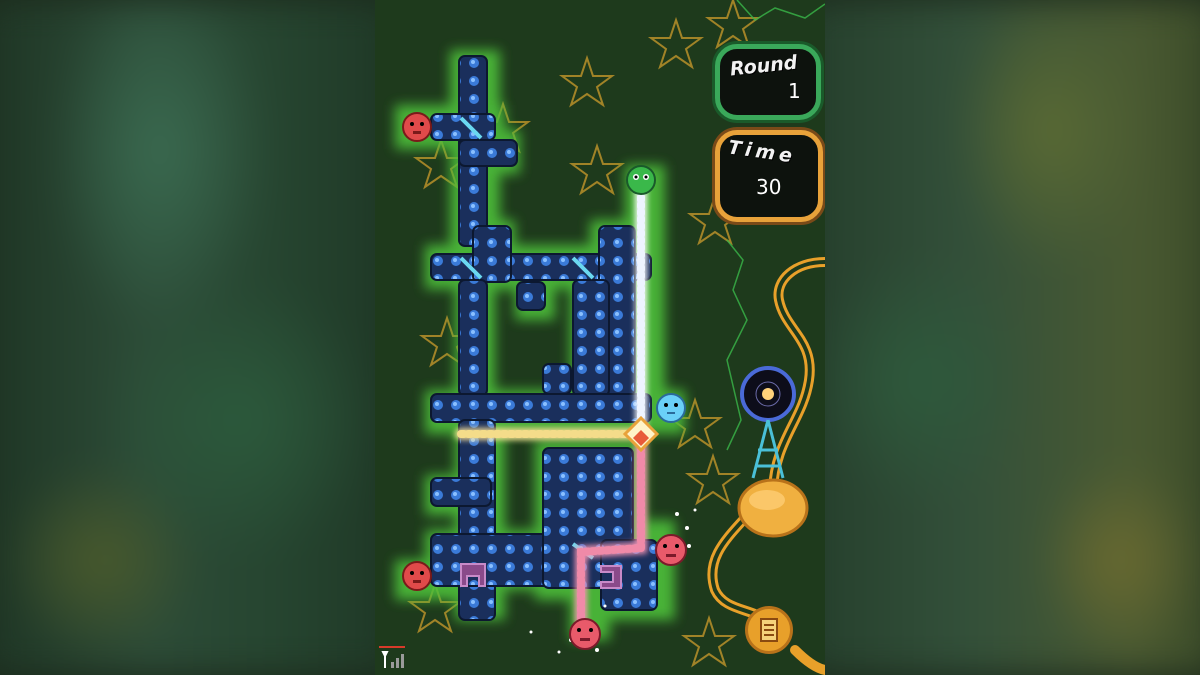 The width and height of the screenshot is (1200, 675). I want to click on creature-green-top, so click(641, 180).